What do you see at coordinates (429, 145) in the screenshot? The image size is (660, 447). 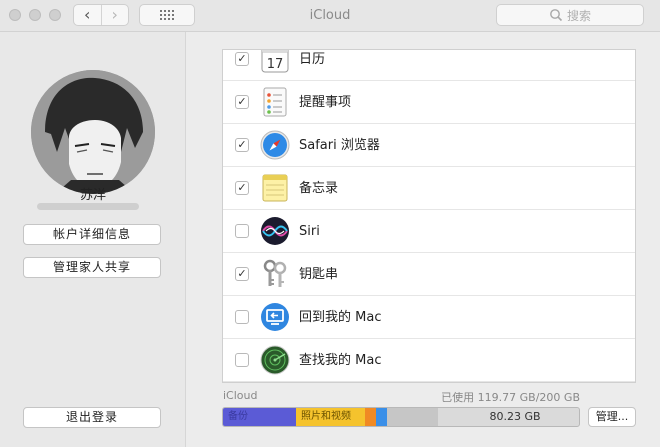 I see `list-item: ✓ Safari 浏览器` at bounding box center [429, 145].